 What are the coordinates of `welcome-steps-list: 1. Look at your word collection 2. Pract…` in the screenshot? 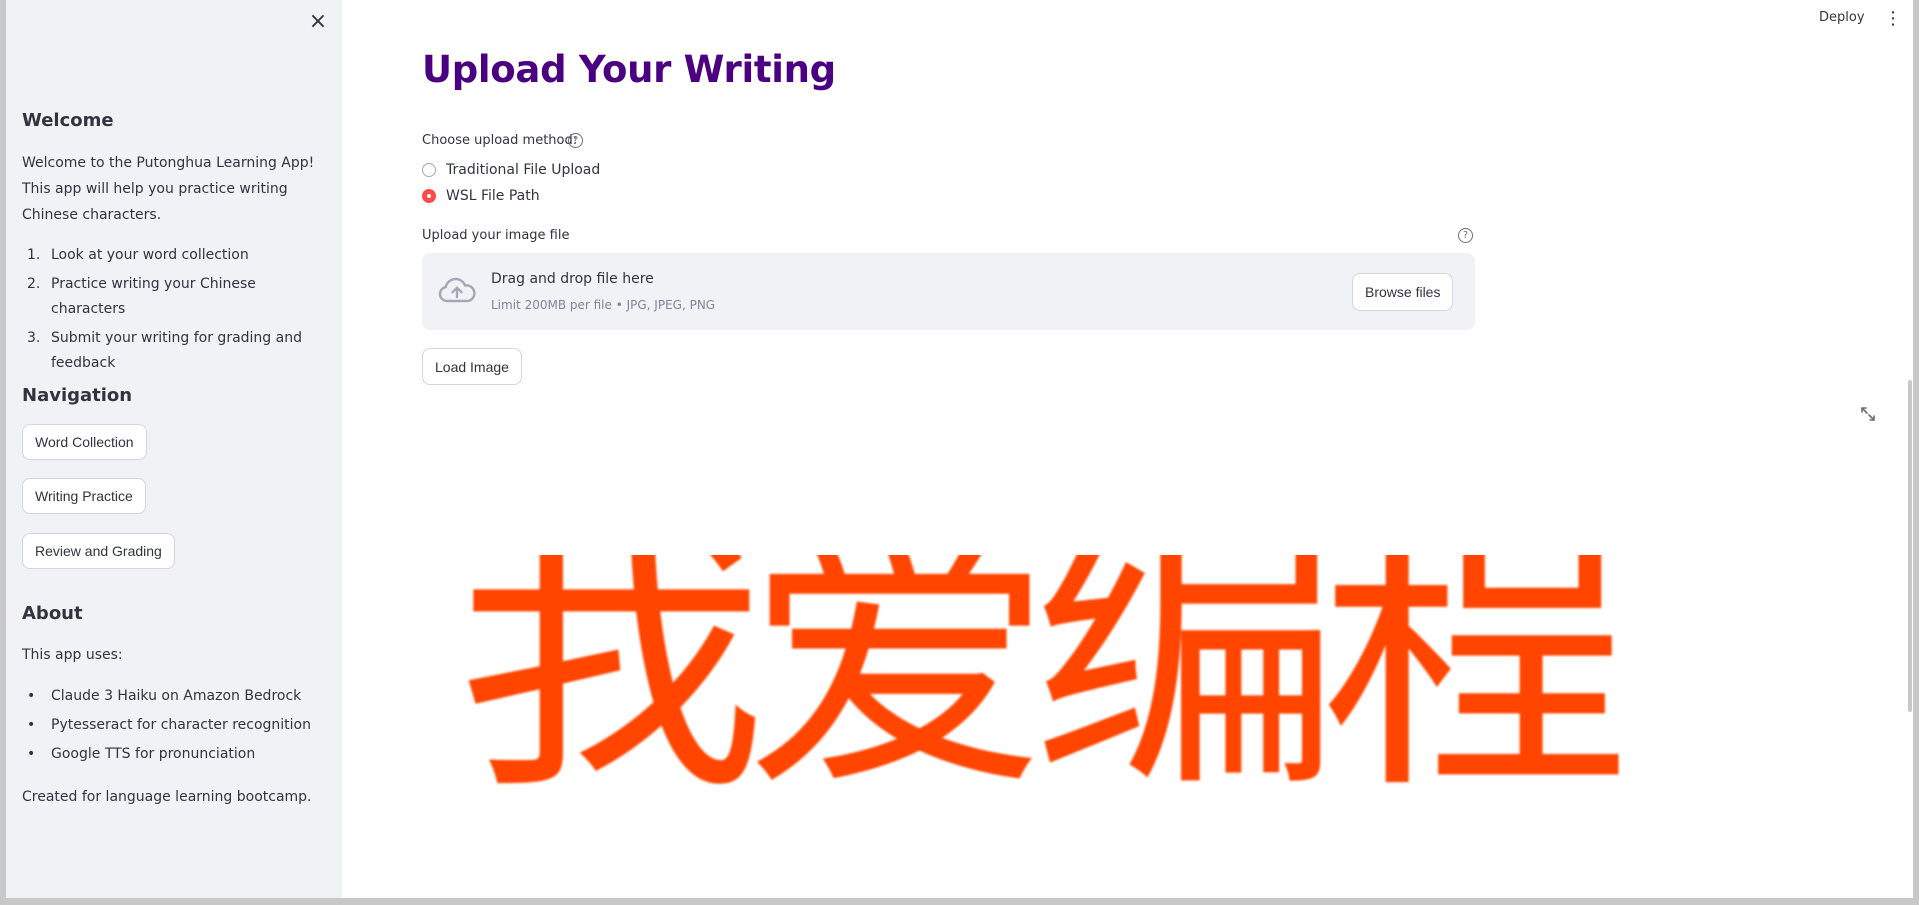 It's located at (172, 311).